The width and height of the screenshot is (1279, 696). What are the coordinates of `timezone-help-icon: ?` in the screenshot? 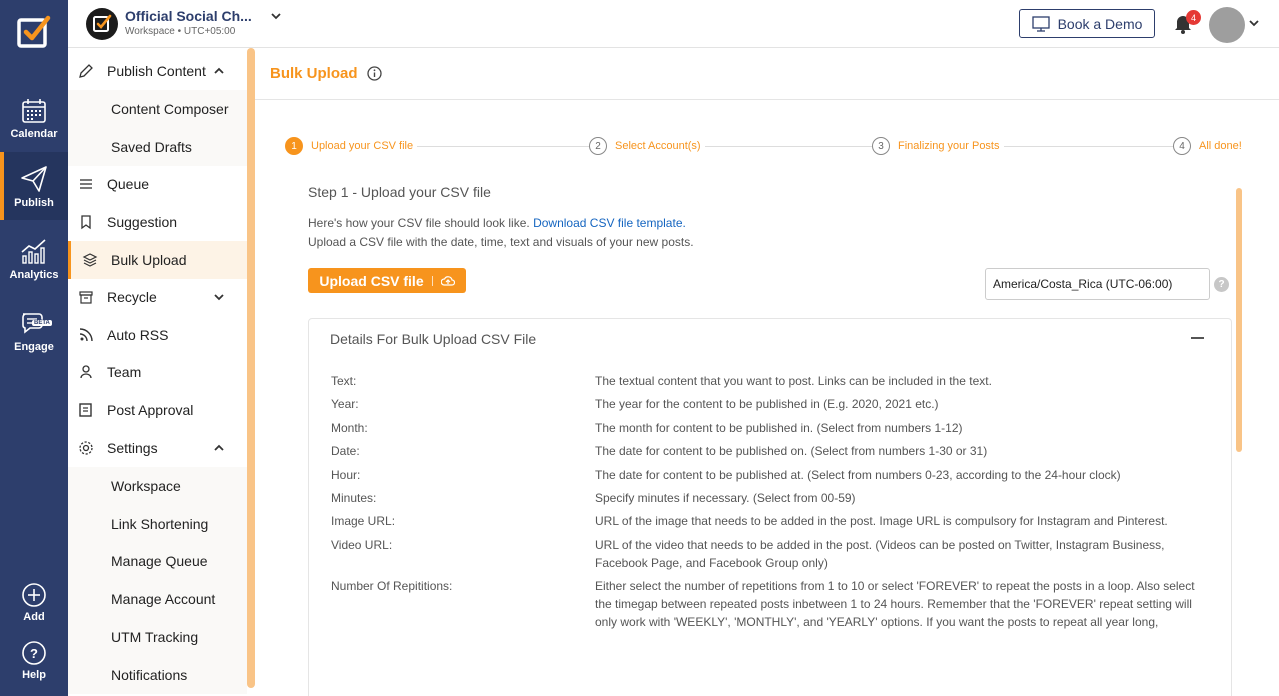 It's located at (1221, 284).